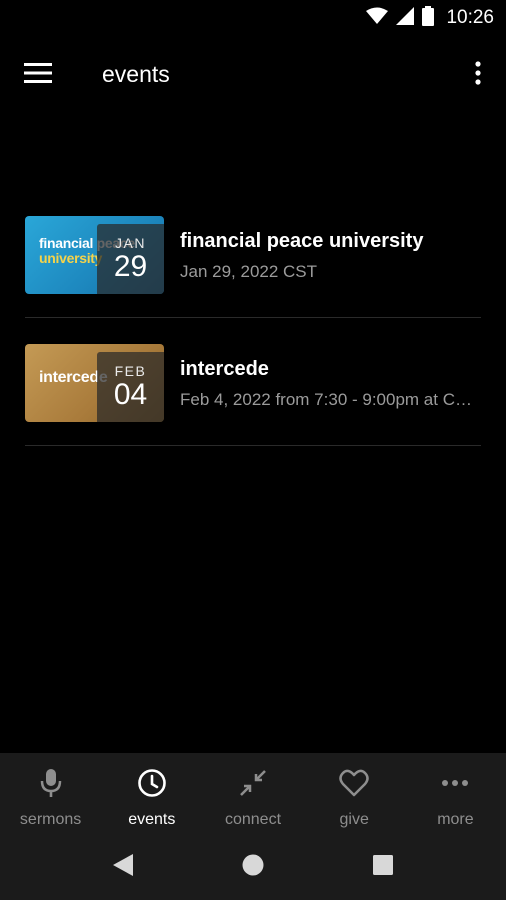 Image resolution: width=506 pixels, height=900 pixels. I want to click on arrows-in-icon, so click(253, 783).